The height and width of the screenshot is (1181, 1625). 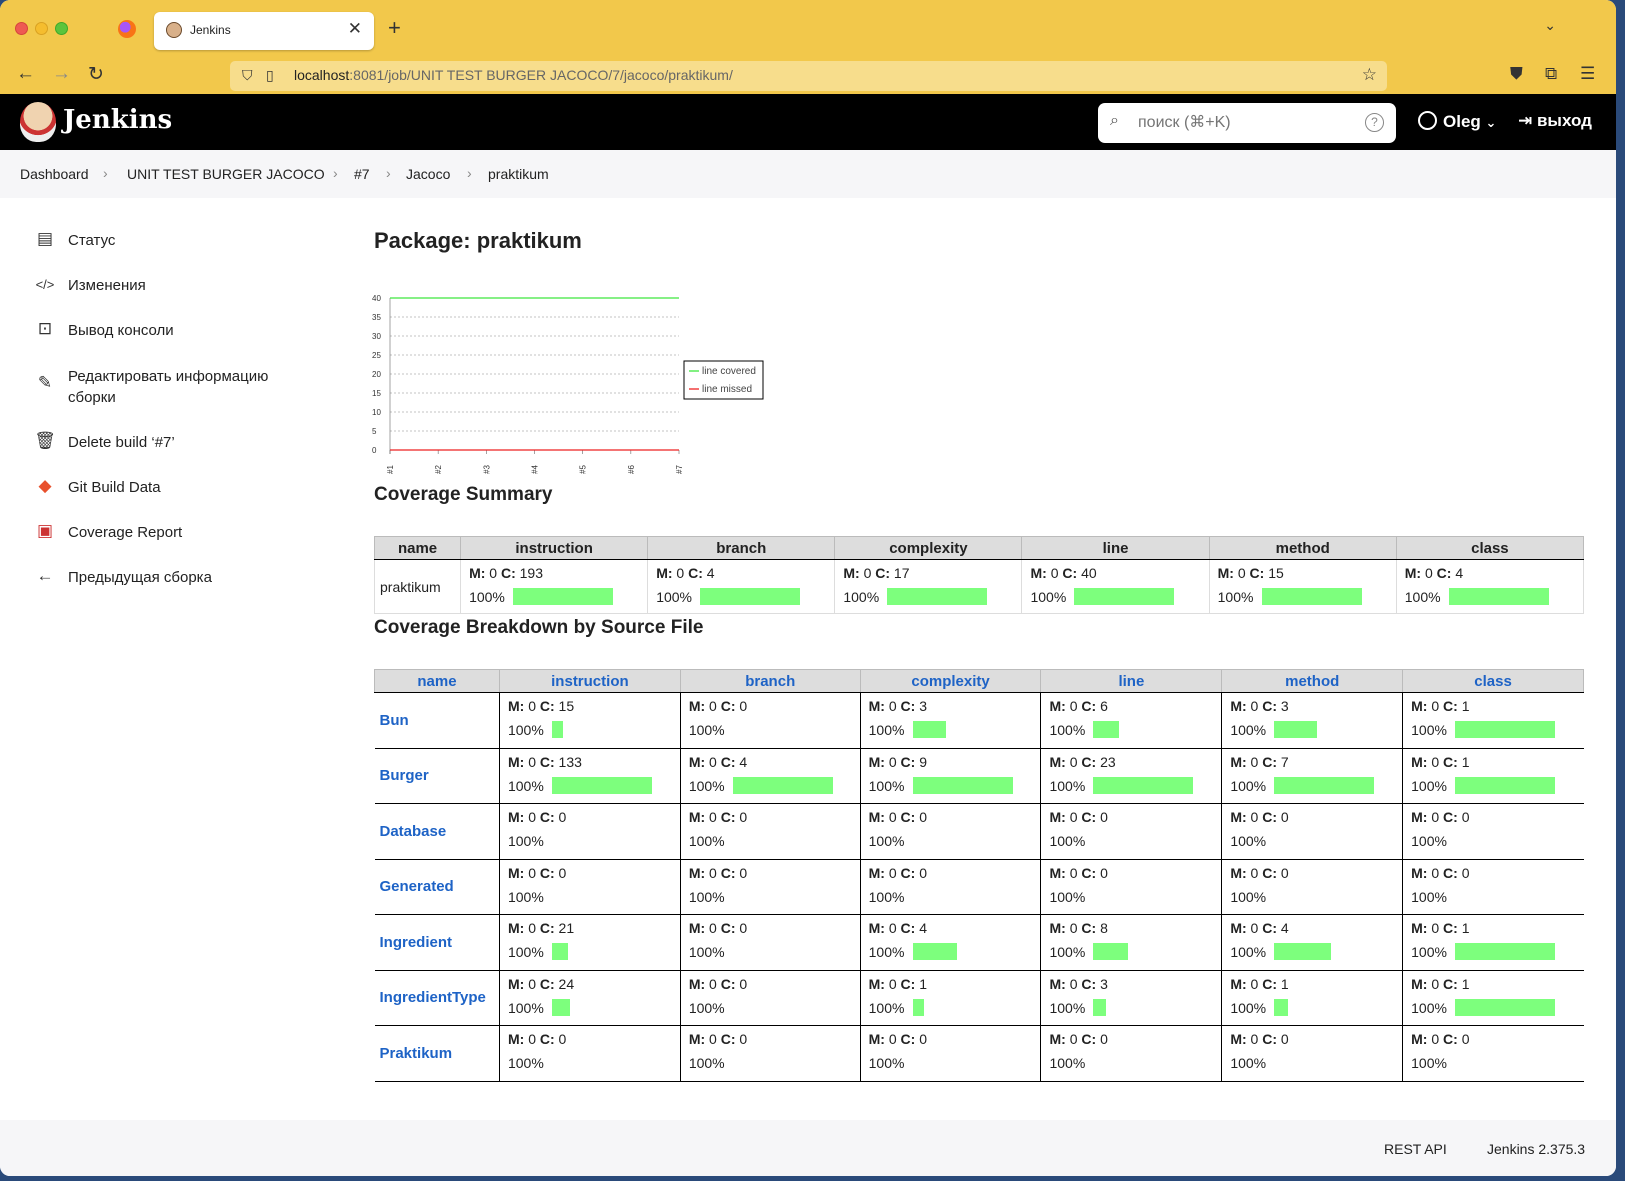 What do you see at coordinates (531, 573) in the screenshot?
I see `covered-value: 193` at bounding box center [531, 573].